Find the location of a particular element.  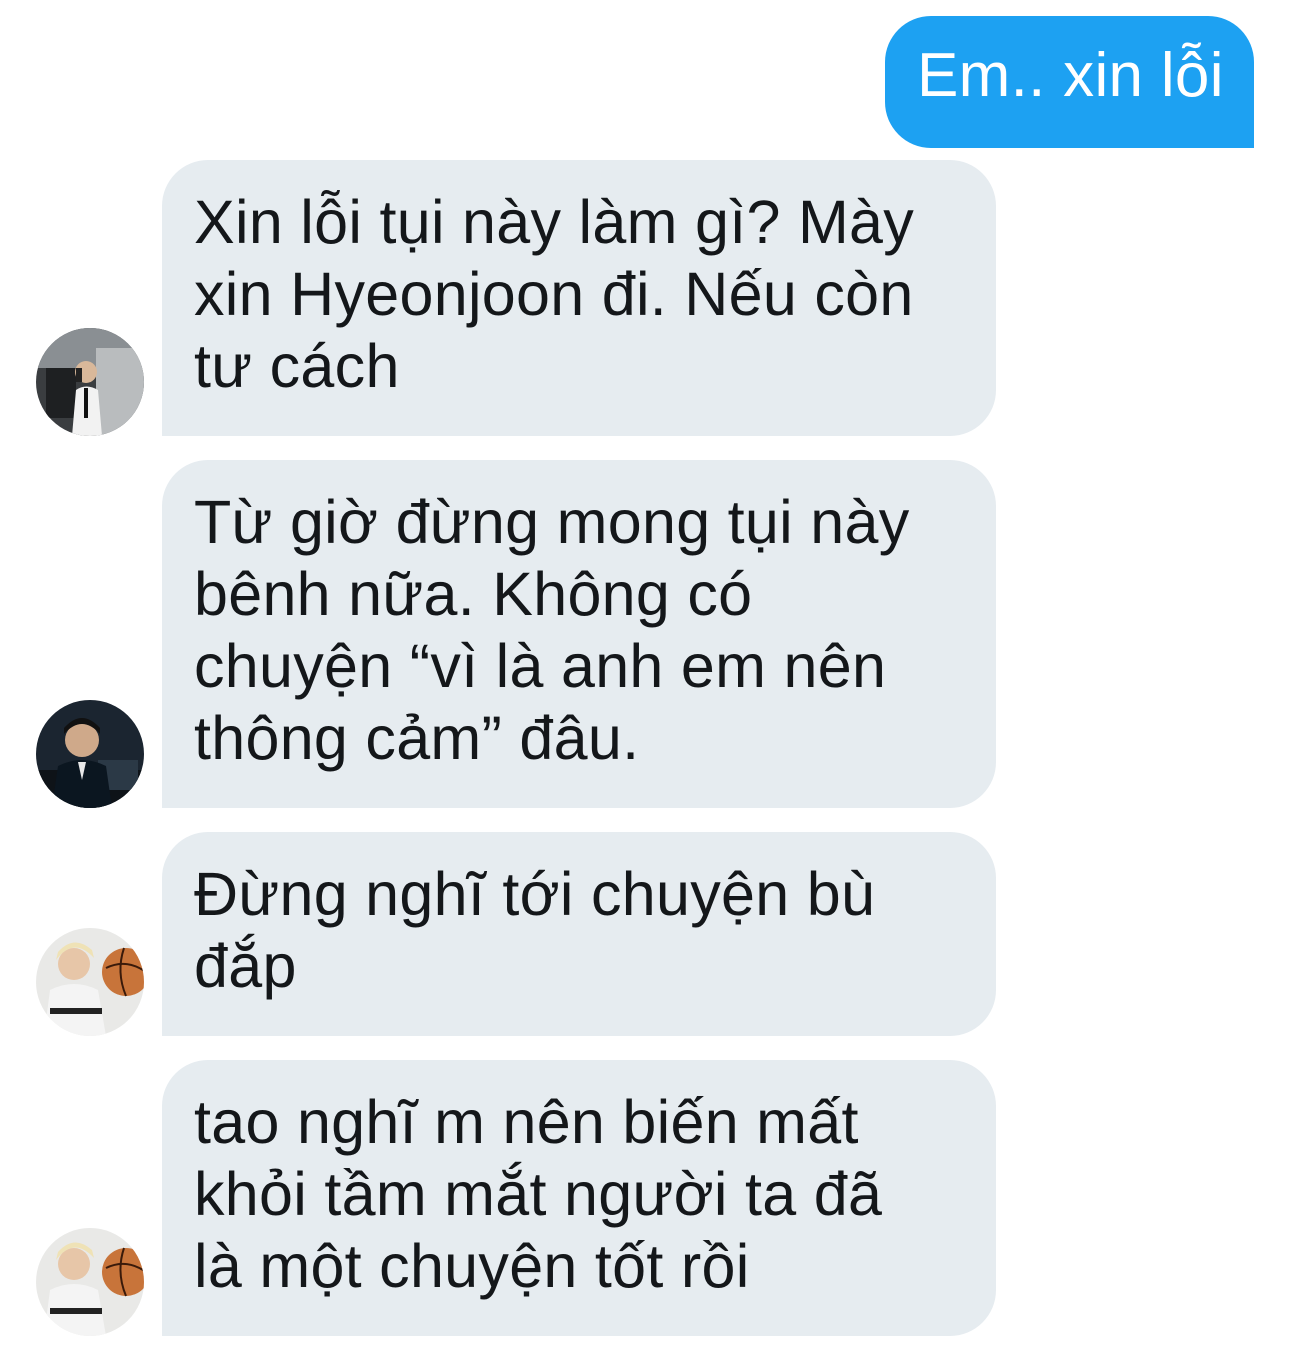

message-line: bênh nữa. Không có is located at coordinates (473, 594).